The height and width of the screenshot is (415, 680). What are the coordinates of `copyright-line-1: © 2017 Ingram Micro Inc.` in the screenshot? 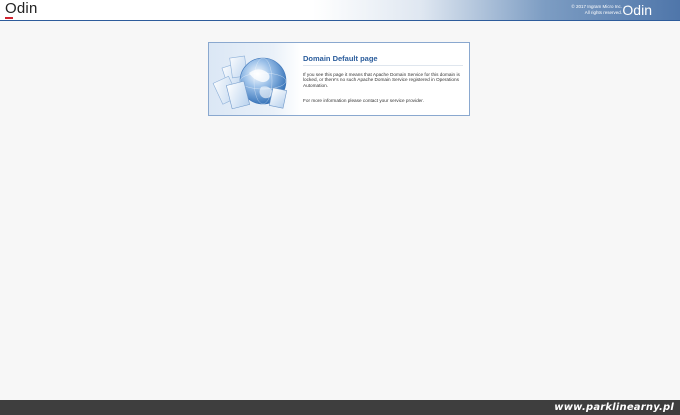 It's located at (596, 6).